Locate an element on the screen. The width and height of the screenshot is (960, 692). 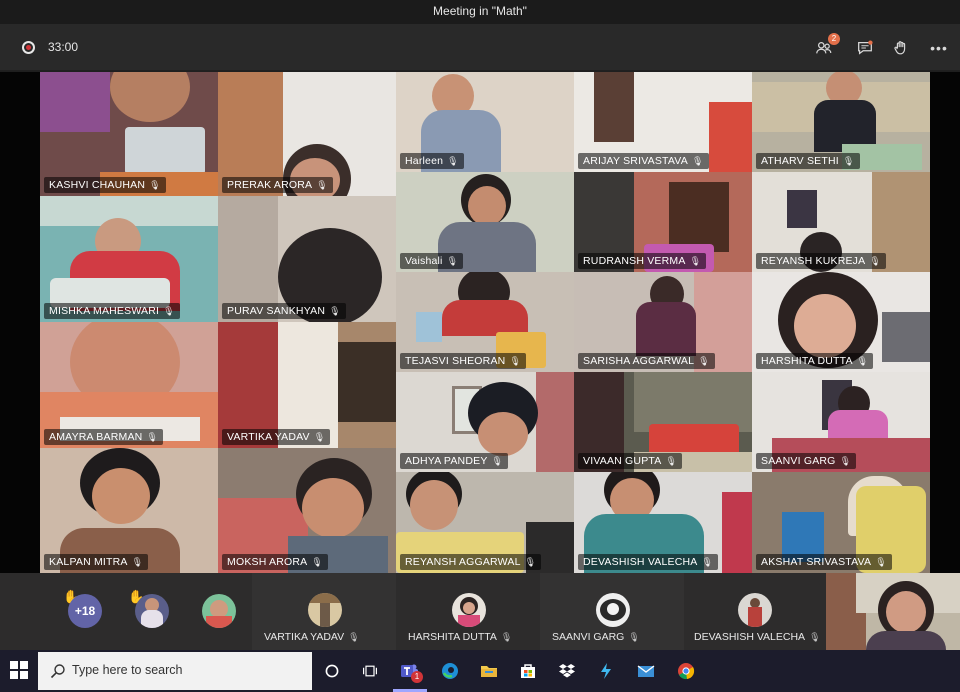
task-view-button is located at coordinates (370, 671).